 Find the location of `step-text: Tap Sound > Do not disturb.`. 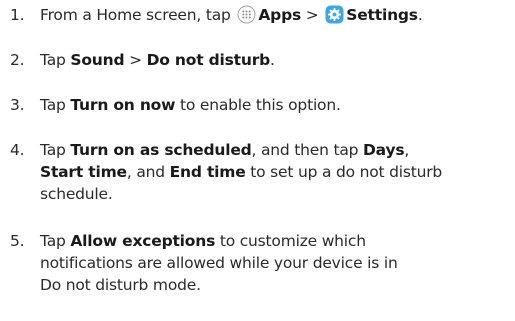

step-text: Tap Sound > Do not disturb. is located at coordinates (157, 60).